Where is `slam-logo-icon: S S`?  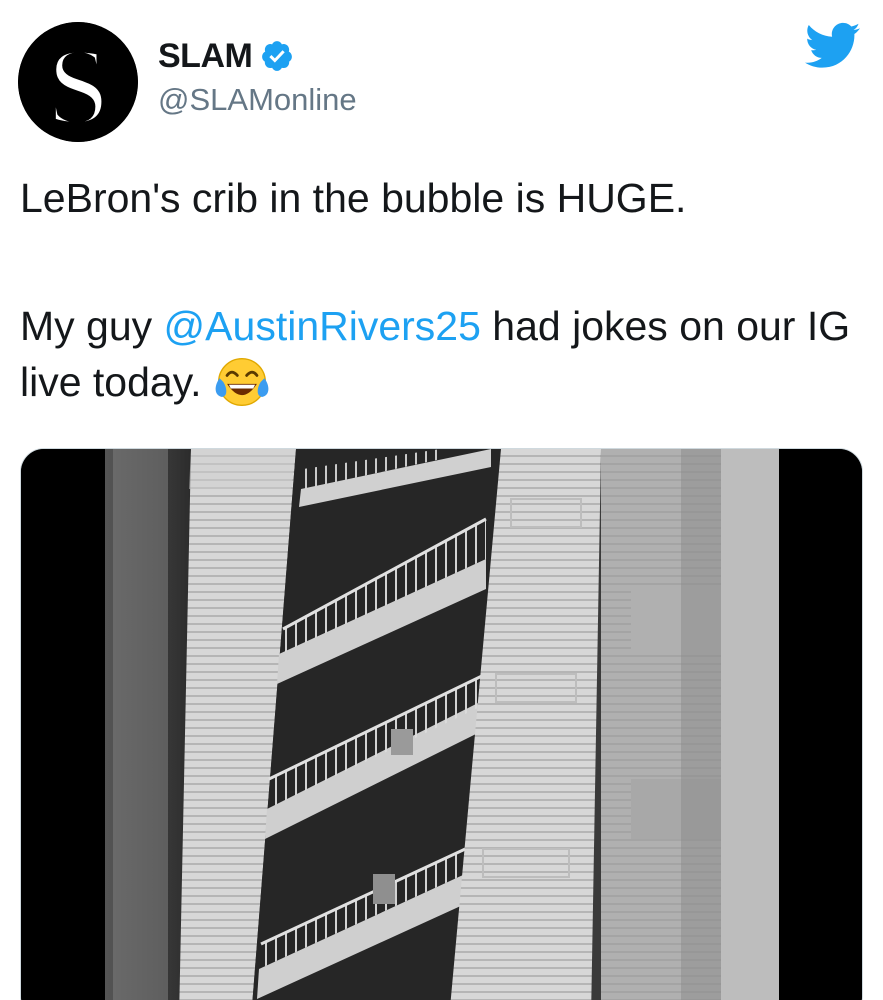 slam-logo-icon: S S is located at coordinates (78, 82).